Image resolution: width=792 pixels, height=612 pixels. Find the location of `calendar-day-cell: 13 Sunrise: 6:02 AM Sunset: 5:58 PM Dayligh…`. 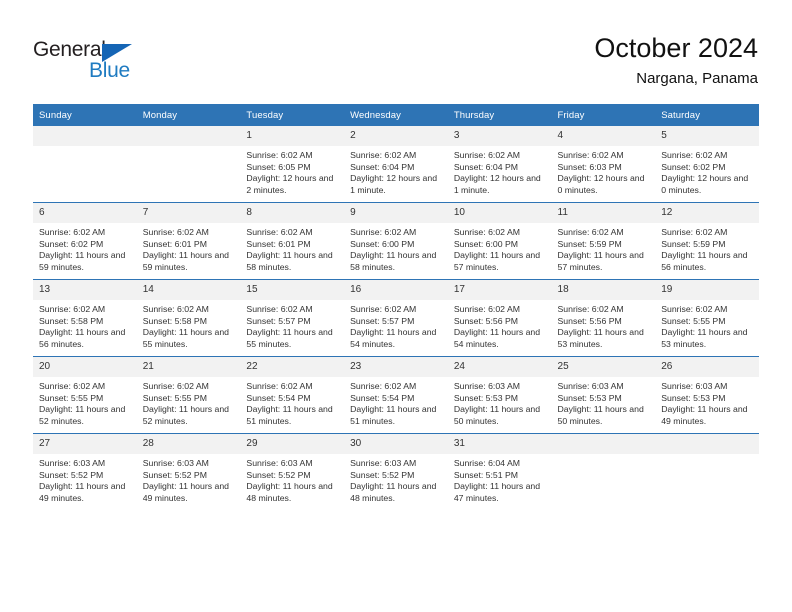

calendar-day-cell: 13 Sunrise: 6:02 AM Sunset: 5:58 PM Dayligh… is located at coordinates (85, 318).